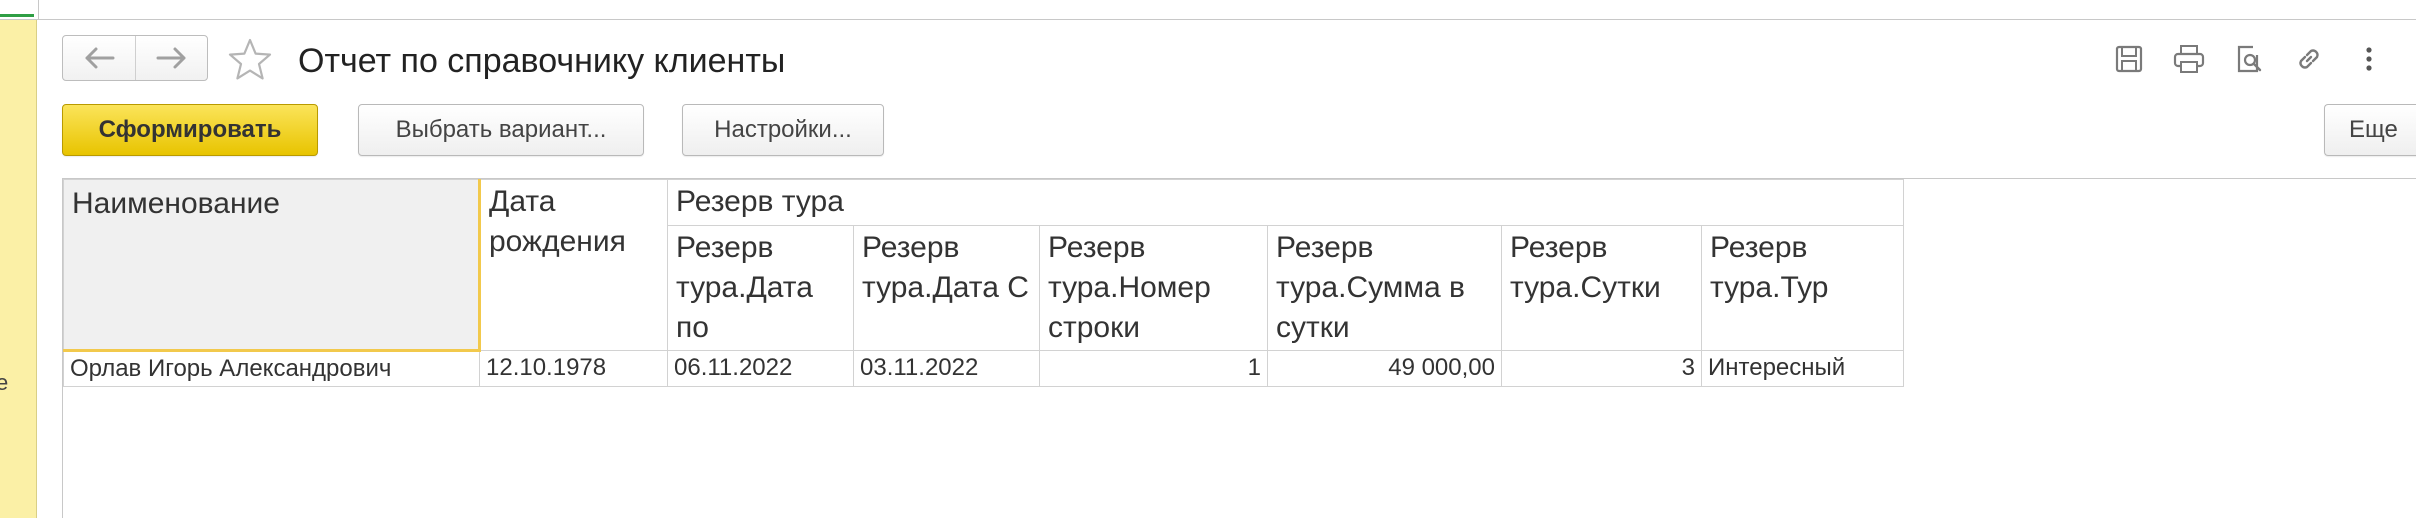 The width and height of the screenshot is (2416, 518). Describe the element at coordinates (1384, 368) in the screenshot. I see `cell-sum-per-day: 49 000,00` at that location.